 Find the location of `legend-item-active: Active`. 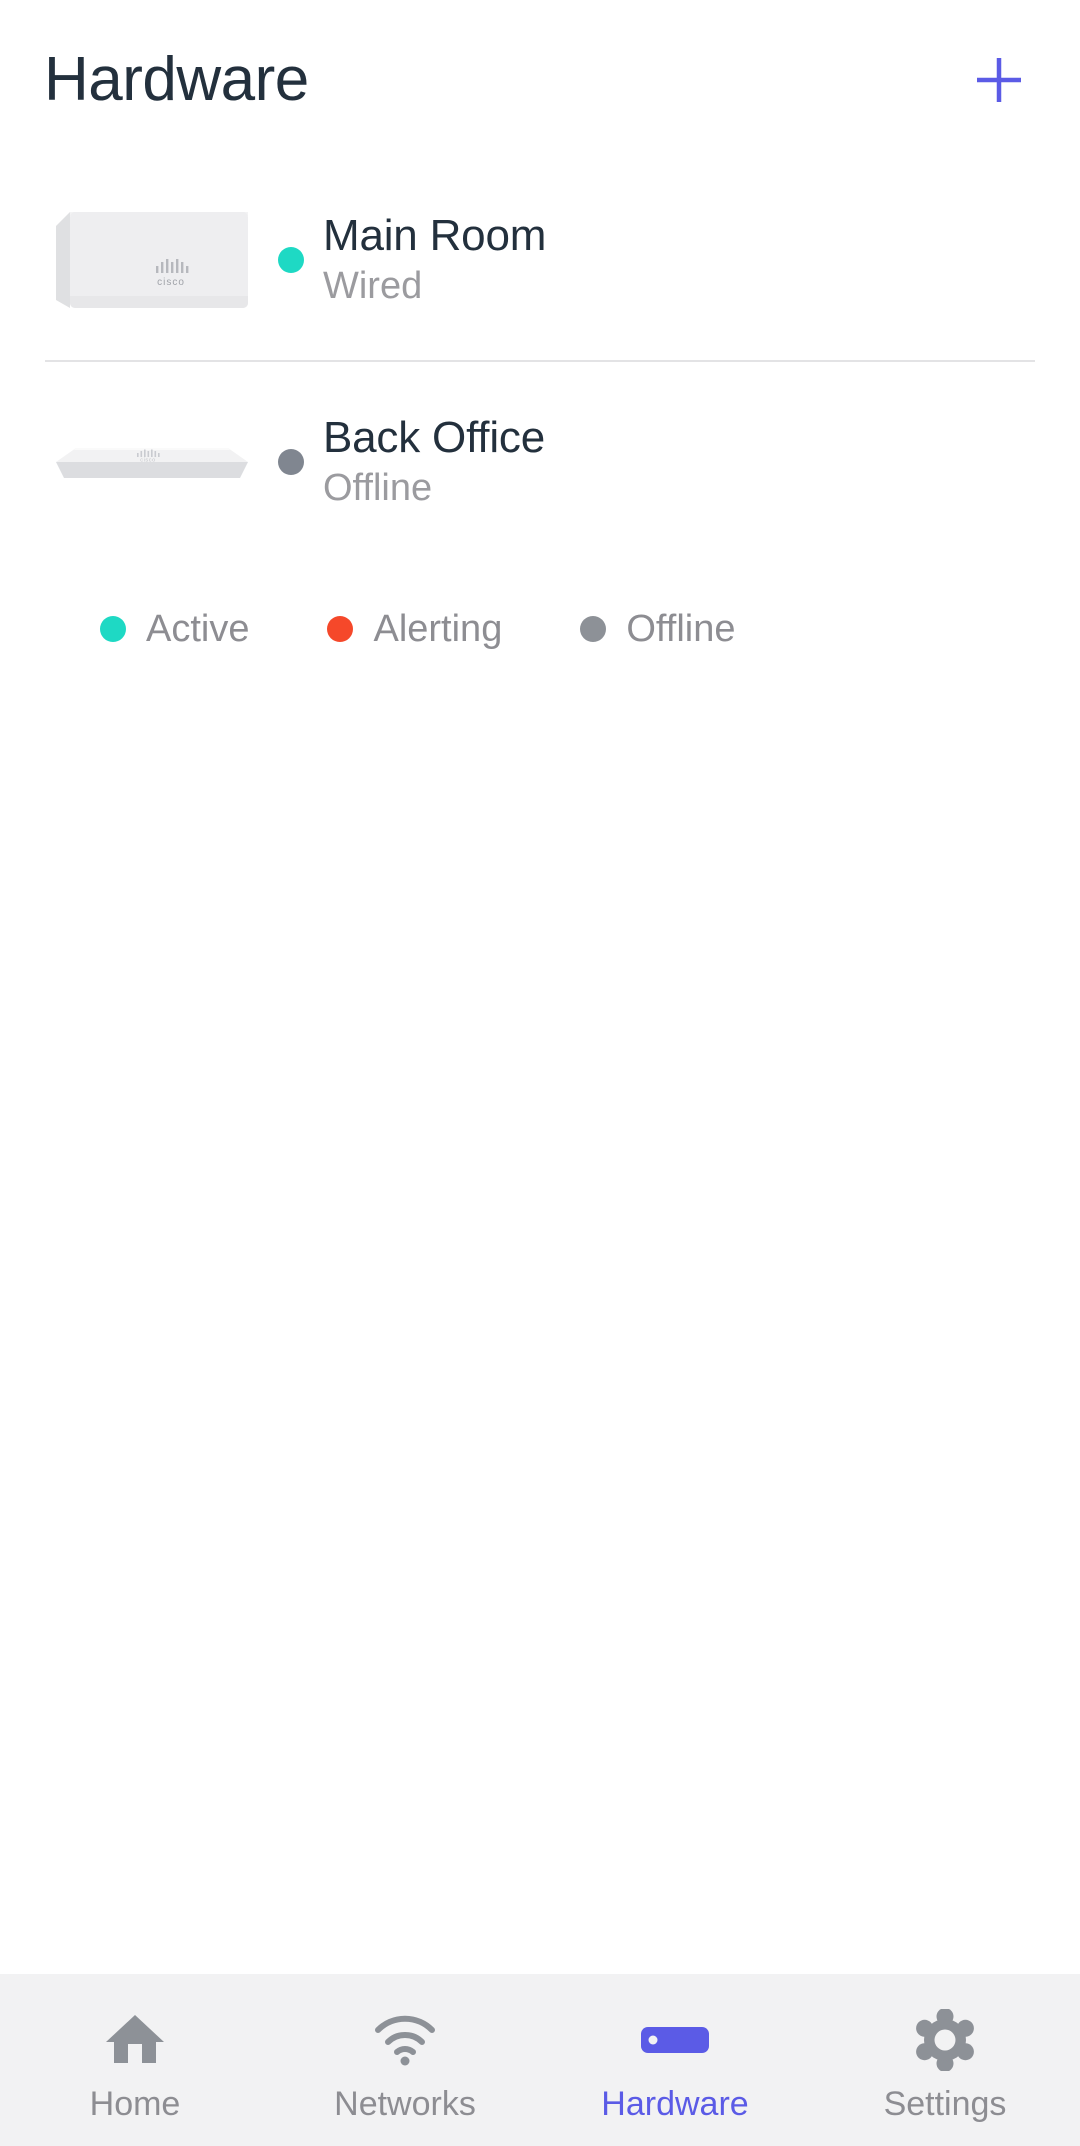

legend-item-active: Active is located at coordinates (174, 629).